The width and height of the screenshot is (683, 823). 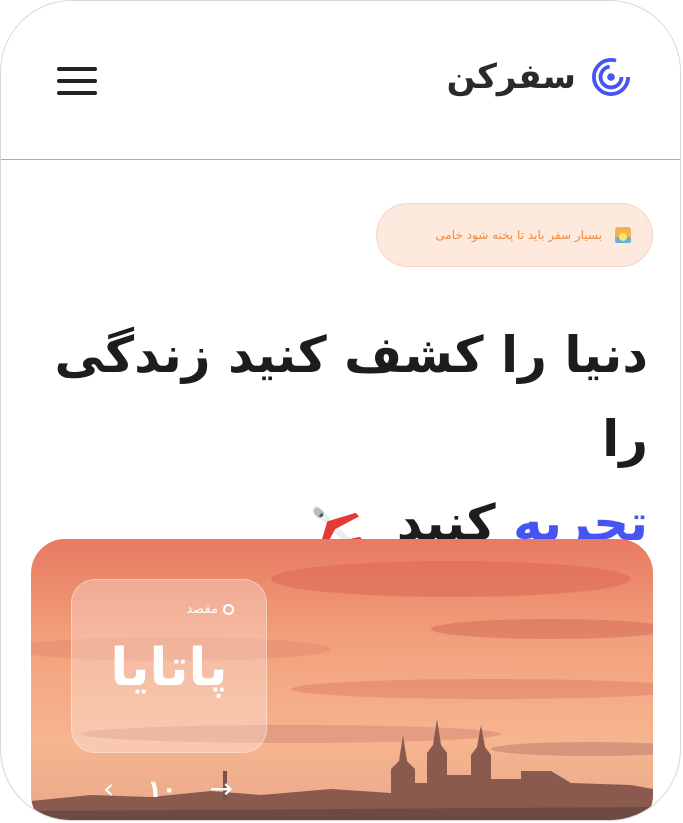 What do you see at coordinates (108, 789) in the screenshot?
I see `arrow-left-icon: ‹` at bounding box center [108, 789].